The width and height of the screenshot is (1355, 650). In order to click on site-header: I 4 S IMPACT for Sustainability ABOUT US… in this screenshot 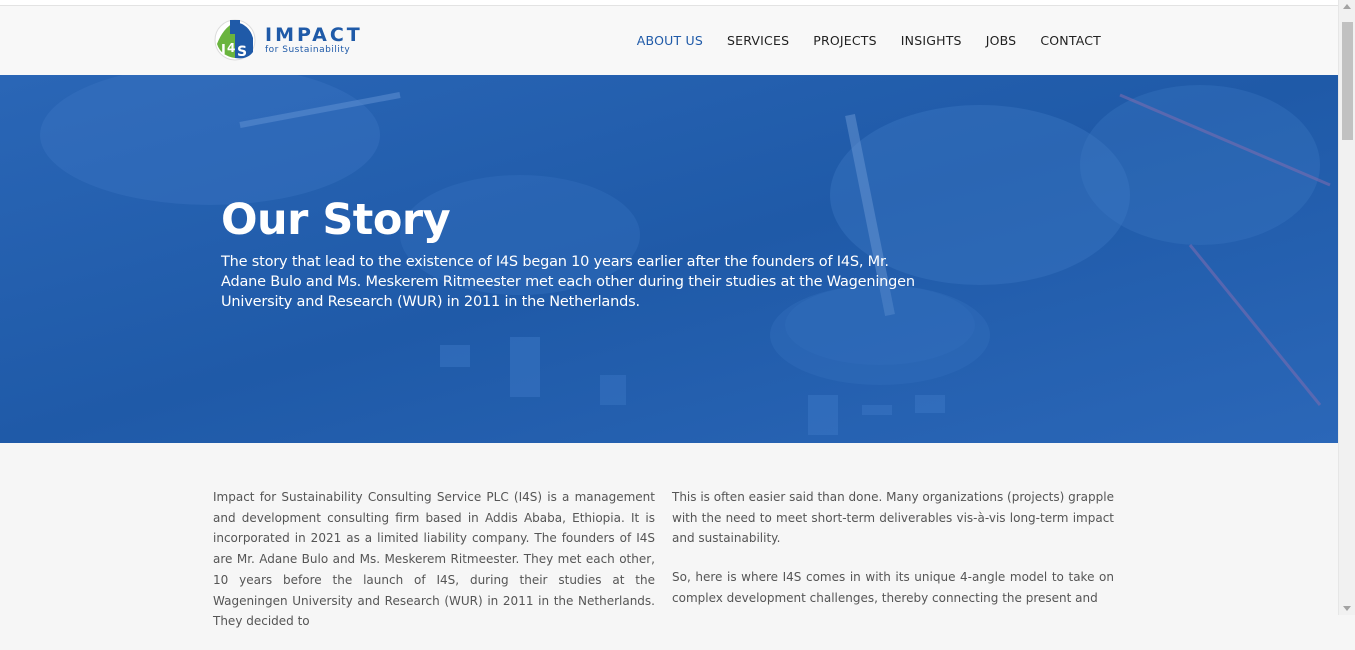, I will do `click(669, 40)`.